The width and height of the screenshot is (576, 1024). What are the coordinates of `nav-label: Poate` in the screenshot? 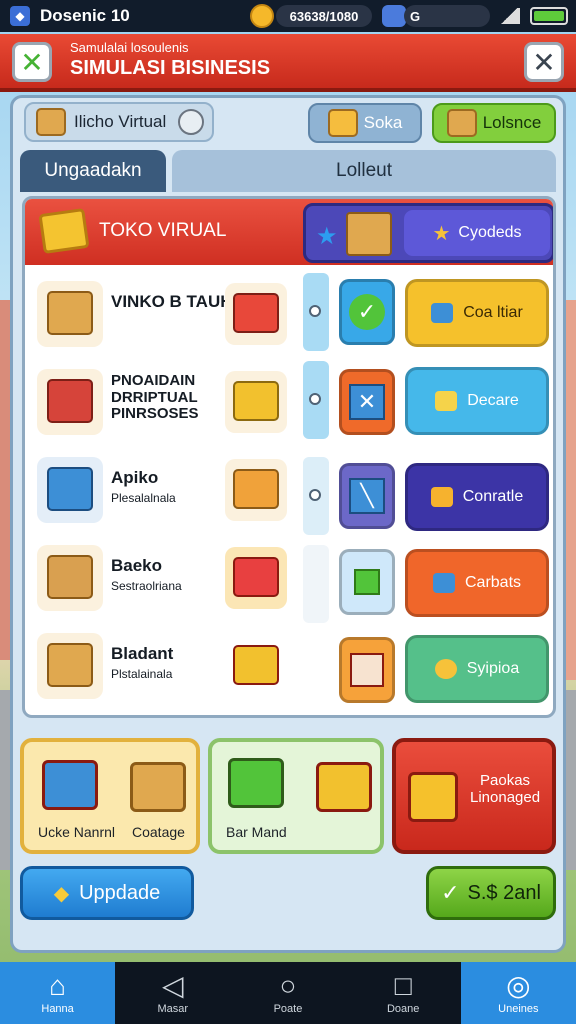 It's located at (288, 1009).